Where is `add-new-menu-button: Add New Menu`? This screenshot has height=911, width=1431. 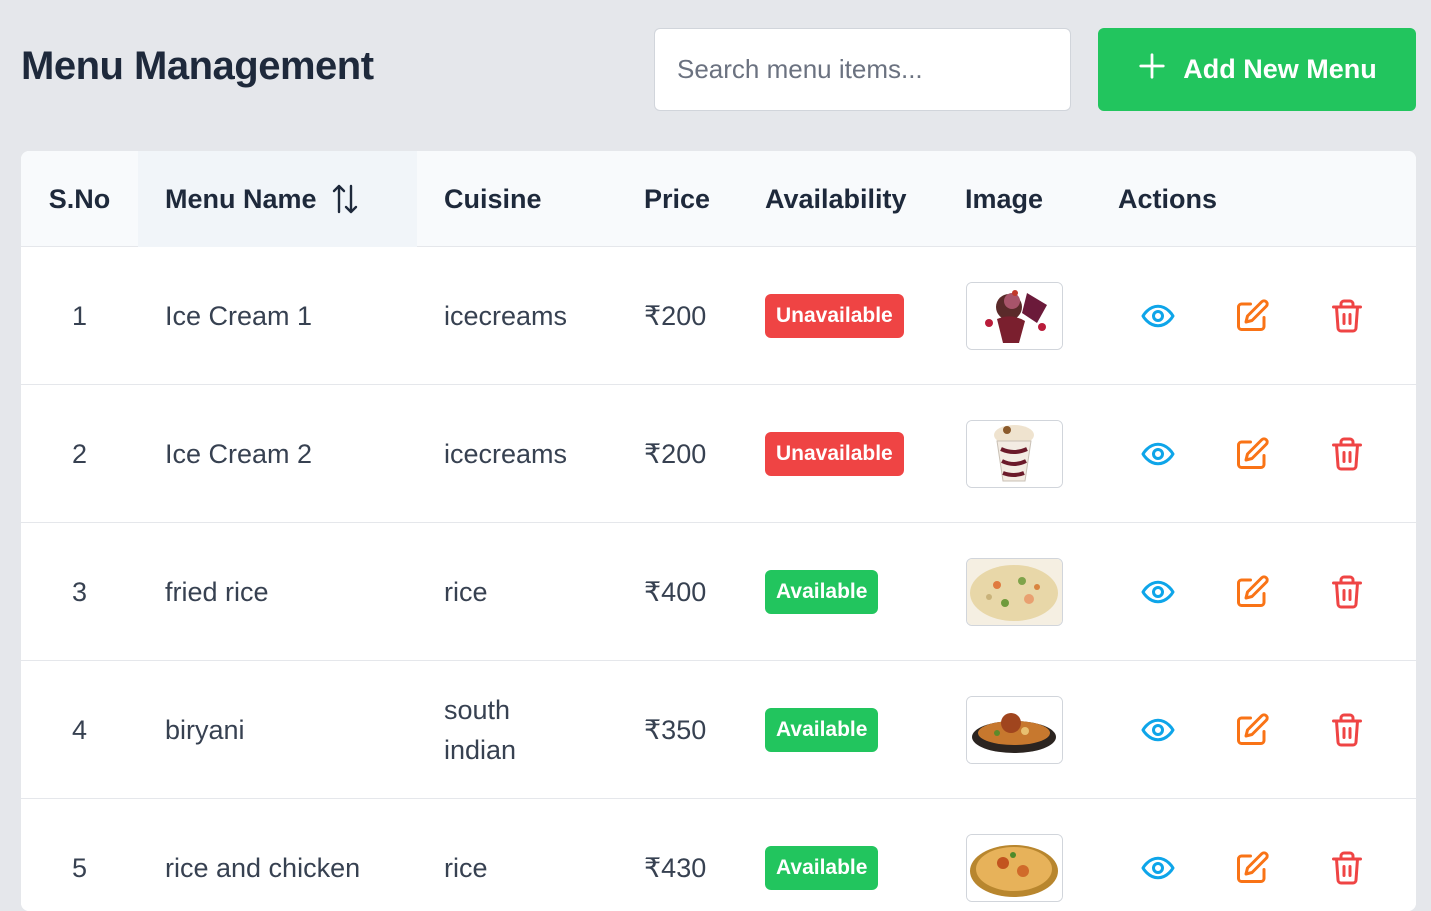
add-new-menu-button: Add New Menu is located at coordinates (1257, 69).